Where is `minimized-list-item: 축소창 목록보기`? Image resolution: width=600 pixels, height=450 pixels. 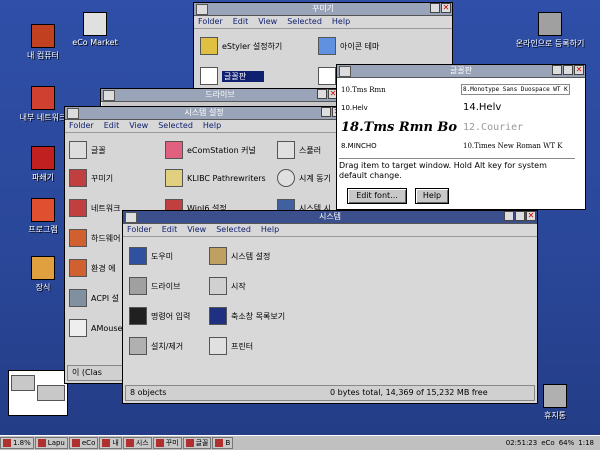 minimized-list-item: 축소창 목록보기 is located at coordinates (247, 316).